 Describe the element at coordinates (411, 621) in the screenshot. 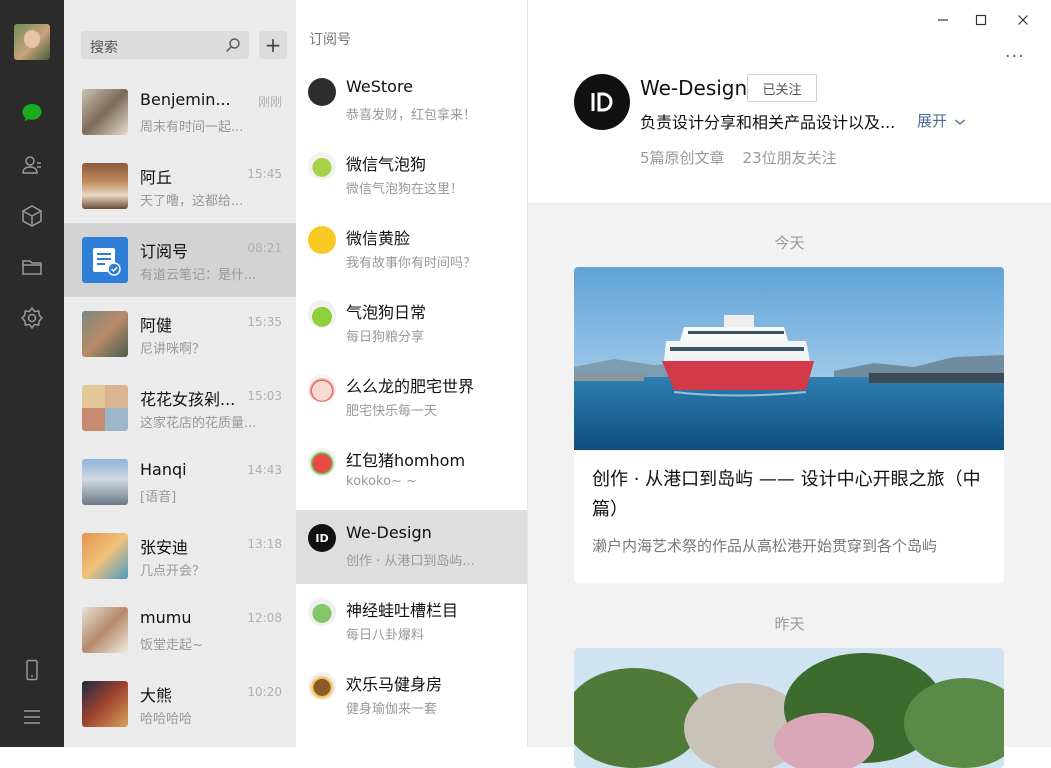

I see `subscription-item: 神经蛙吐槽栏目 每日八卦爆料` at that location.